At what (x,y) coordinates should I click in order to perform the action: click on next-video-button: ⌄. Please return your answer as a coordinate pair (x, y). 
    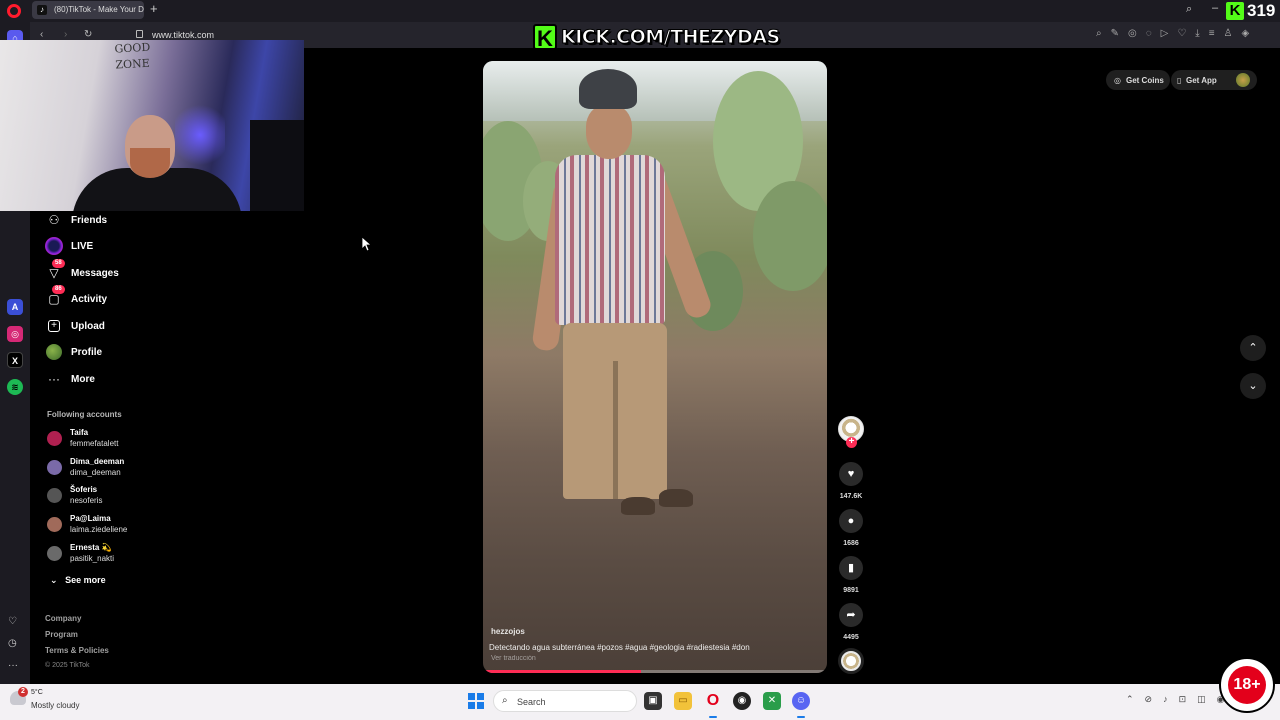
    Looking at the image, I should click on (1253, 386).